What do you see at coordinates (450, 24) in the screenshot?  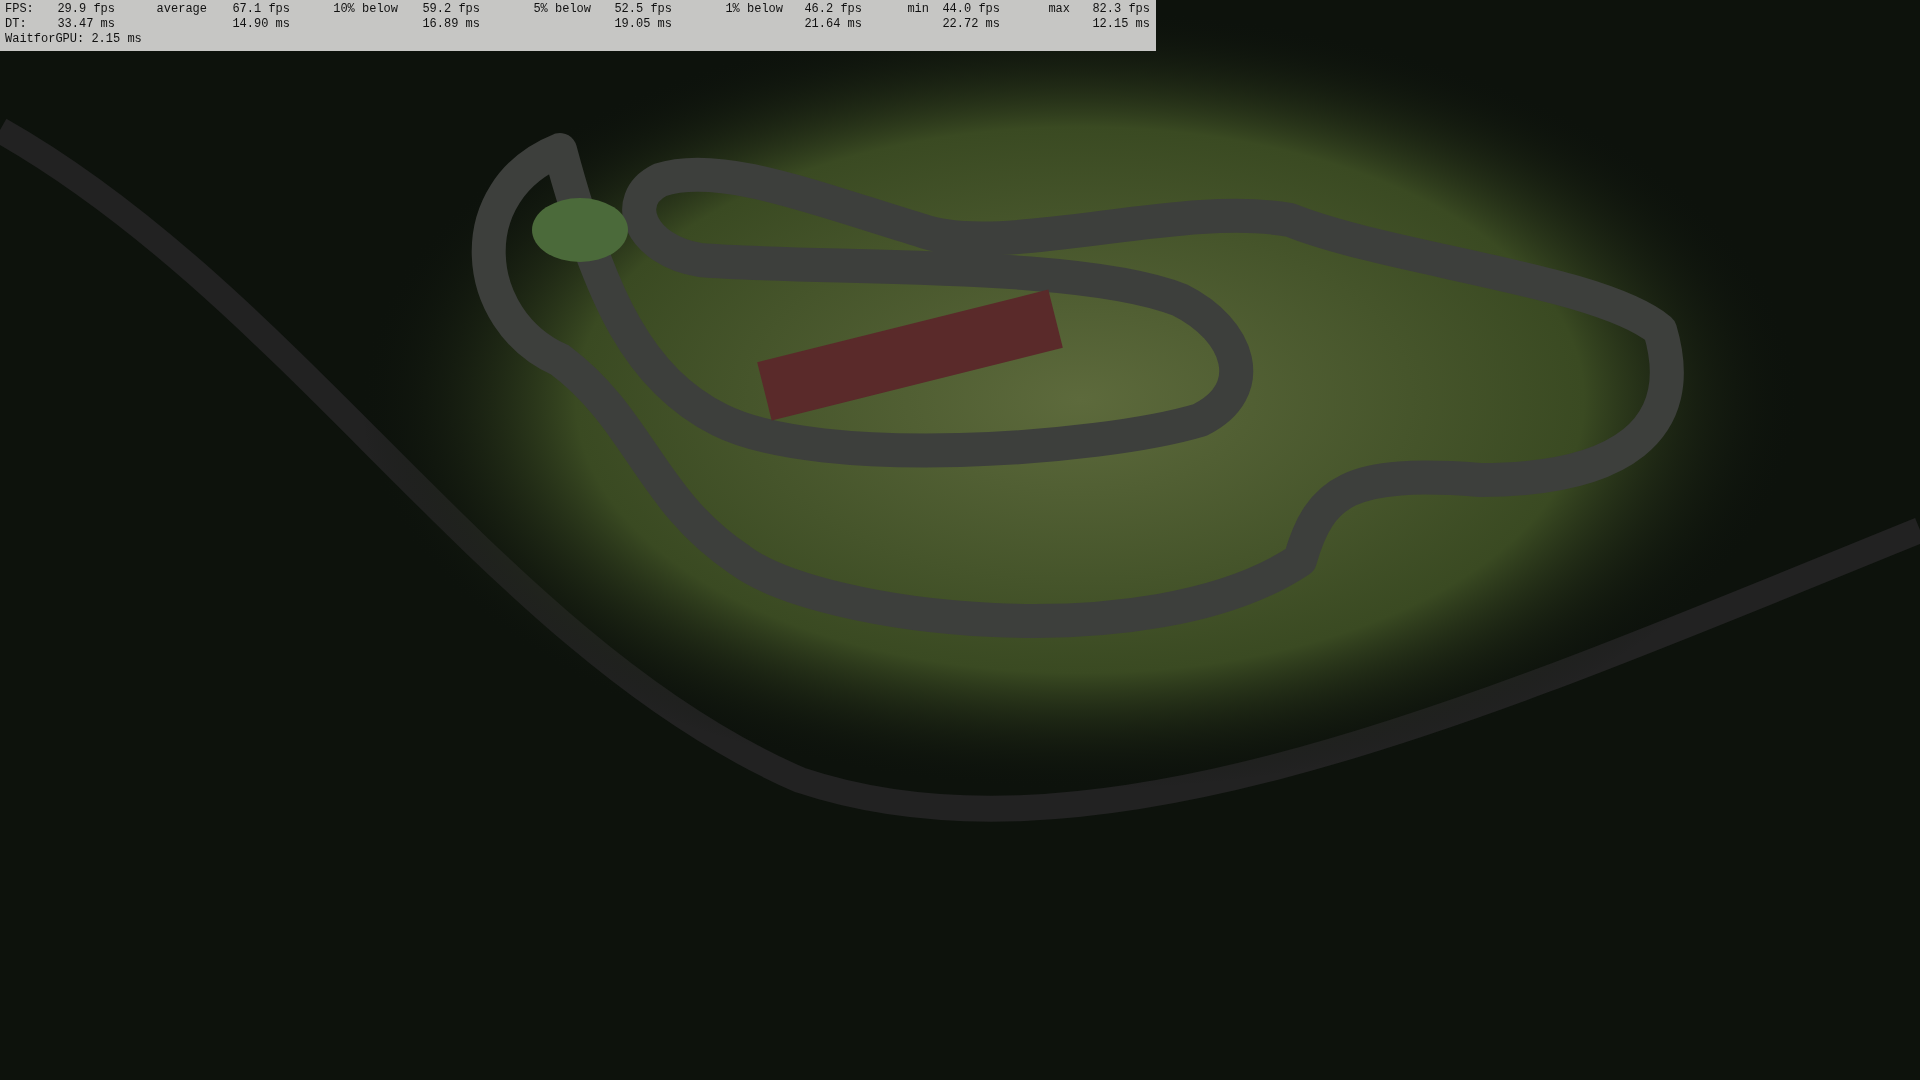 I see `ms-value: 16.89 ms` at bounding box center [450, 24].